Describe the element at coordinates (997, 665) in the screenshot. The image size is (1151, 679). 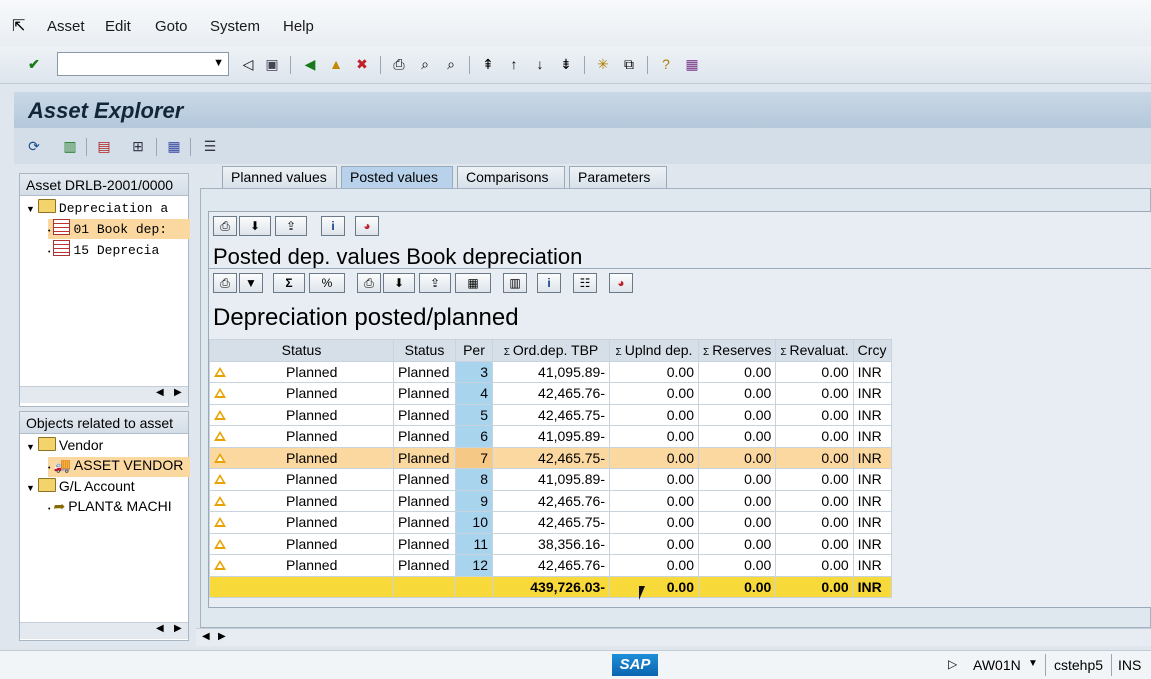
I see `transaction-code: AW01N` at that location.